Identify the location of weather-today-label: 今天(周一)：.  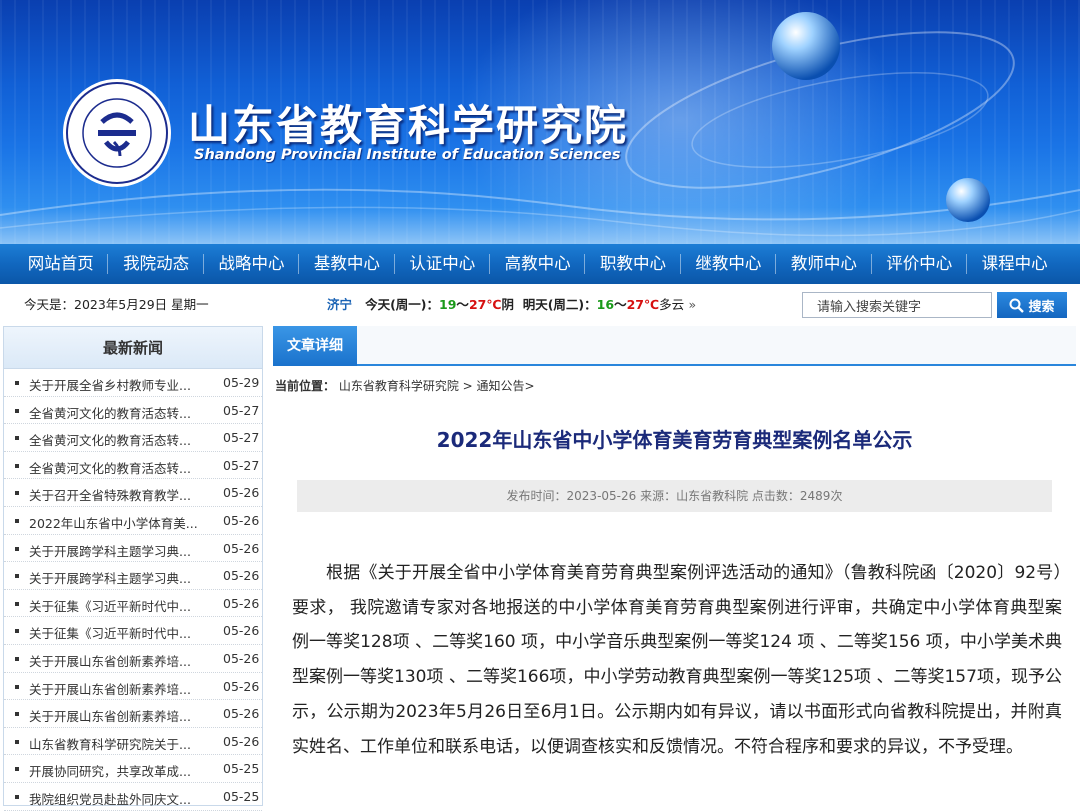
(402, 304).